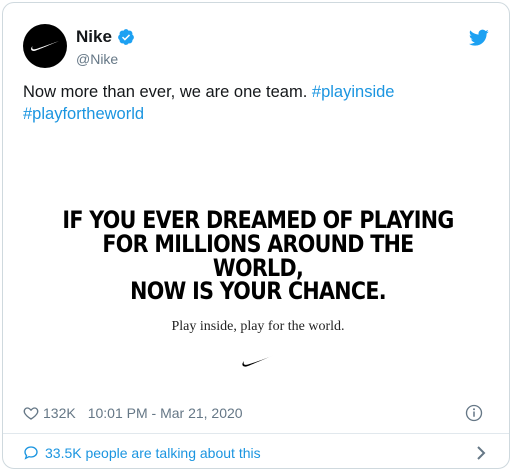  What do you see at coordinates (97, 59) in the screenshot?
I see `author-handle: @Nike` at bounding box center [97, 59].